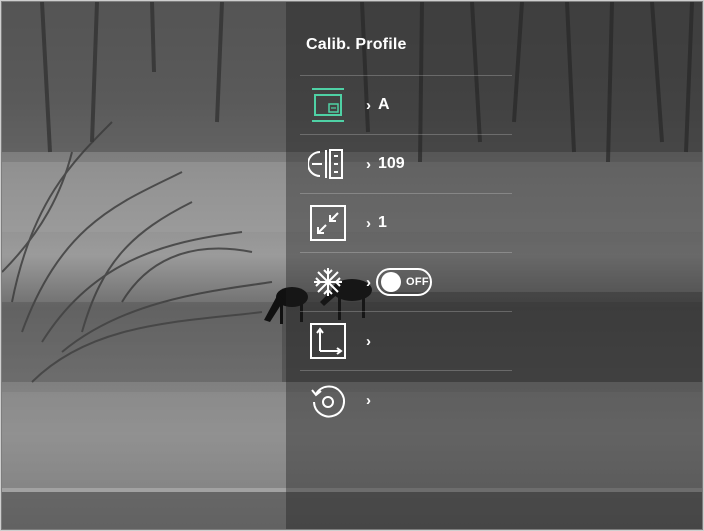  What do you see at coordinates (328, 341) in the screenshot?
I see `axis-icon` at bounding box center [328, 341].